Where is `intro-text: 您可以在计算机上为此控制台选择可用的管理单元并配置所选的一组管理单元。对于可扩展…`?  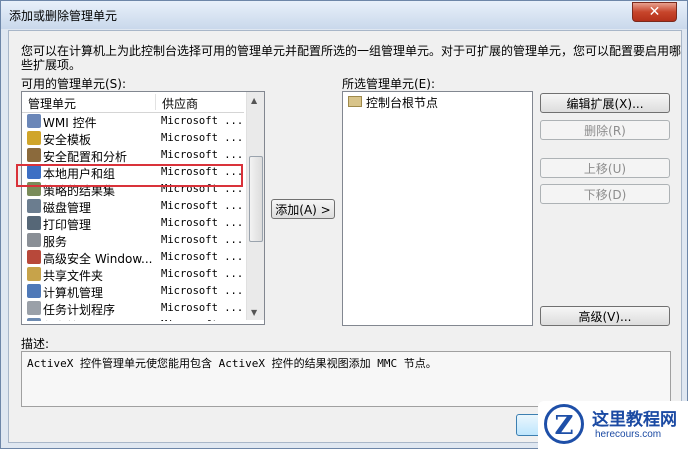 intro-text: 您可以在计算机上为此控制台选择可用的管理单元并配置所选的一组管理单元。对于可扩展… is located at coordinates (351, 58).